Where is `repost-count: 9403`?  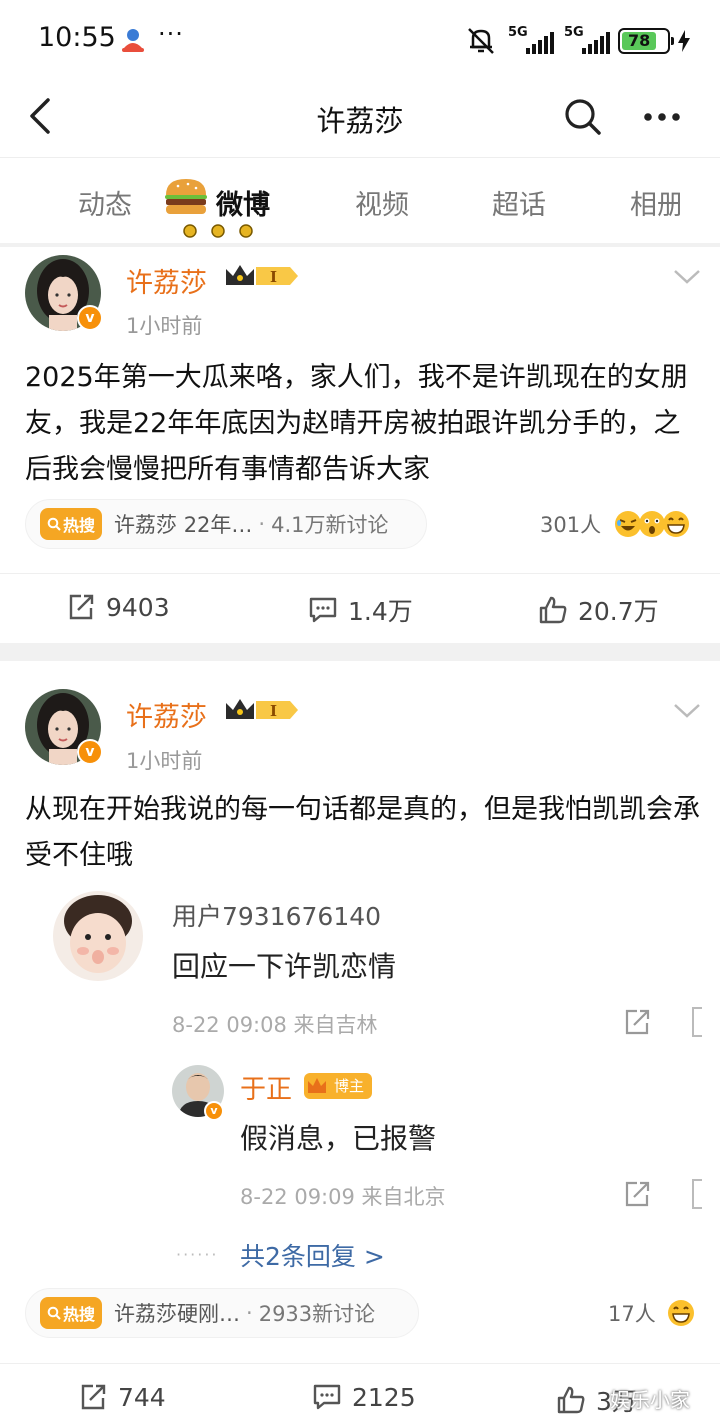
repost-count: 9403 is located at coordinates (138, 607).